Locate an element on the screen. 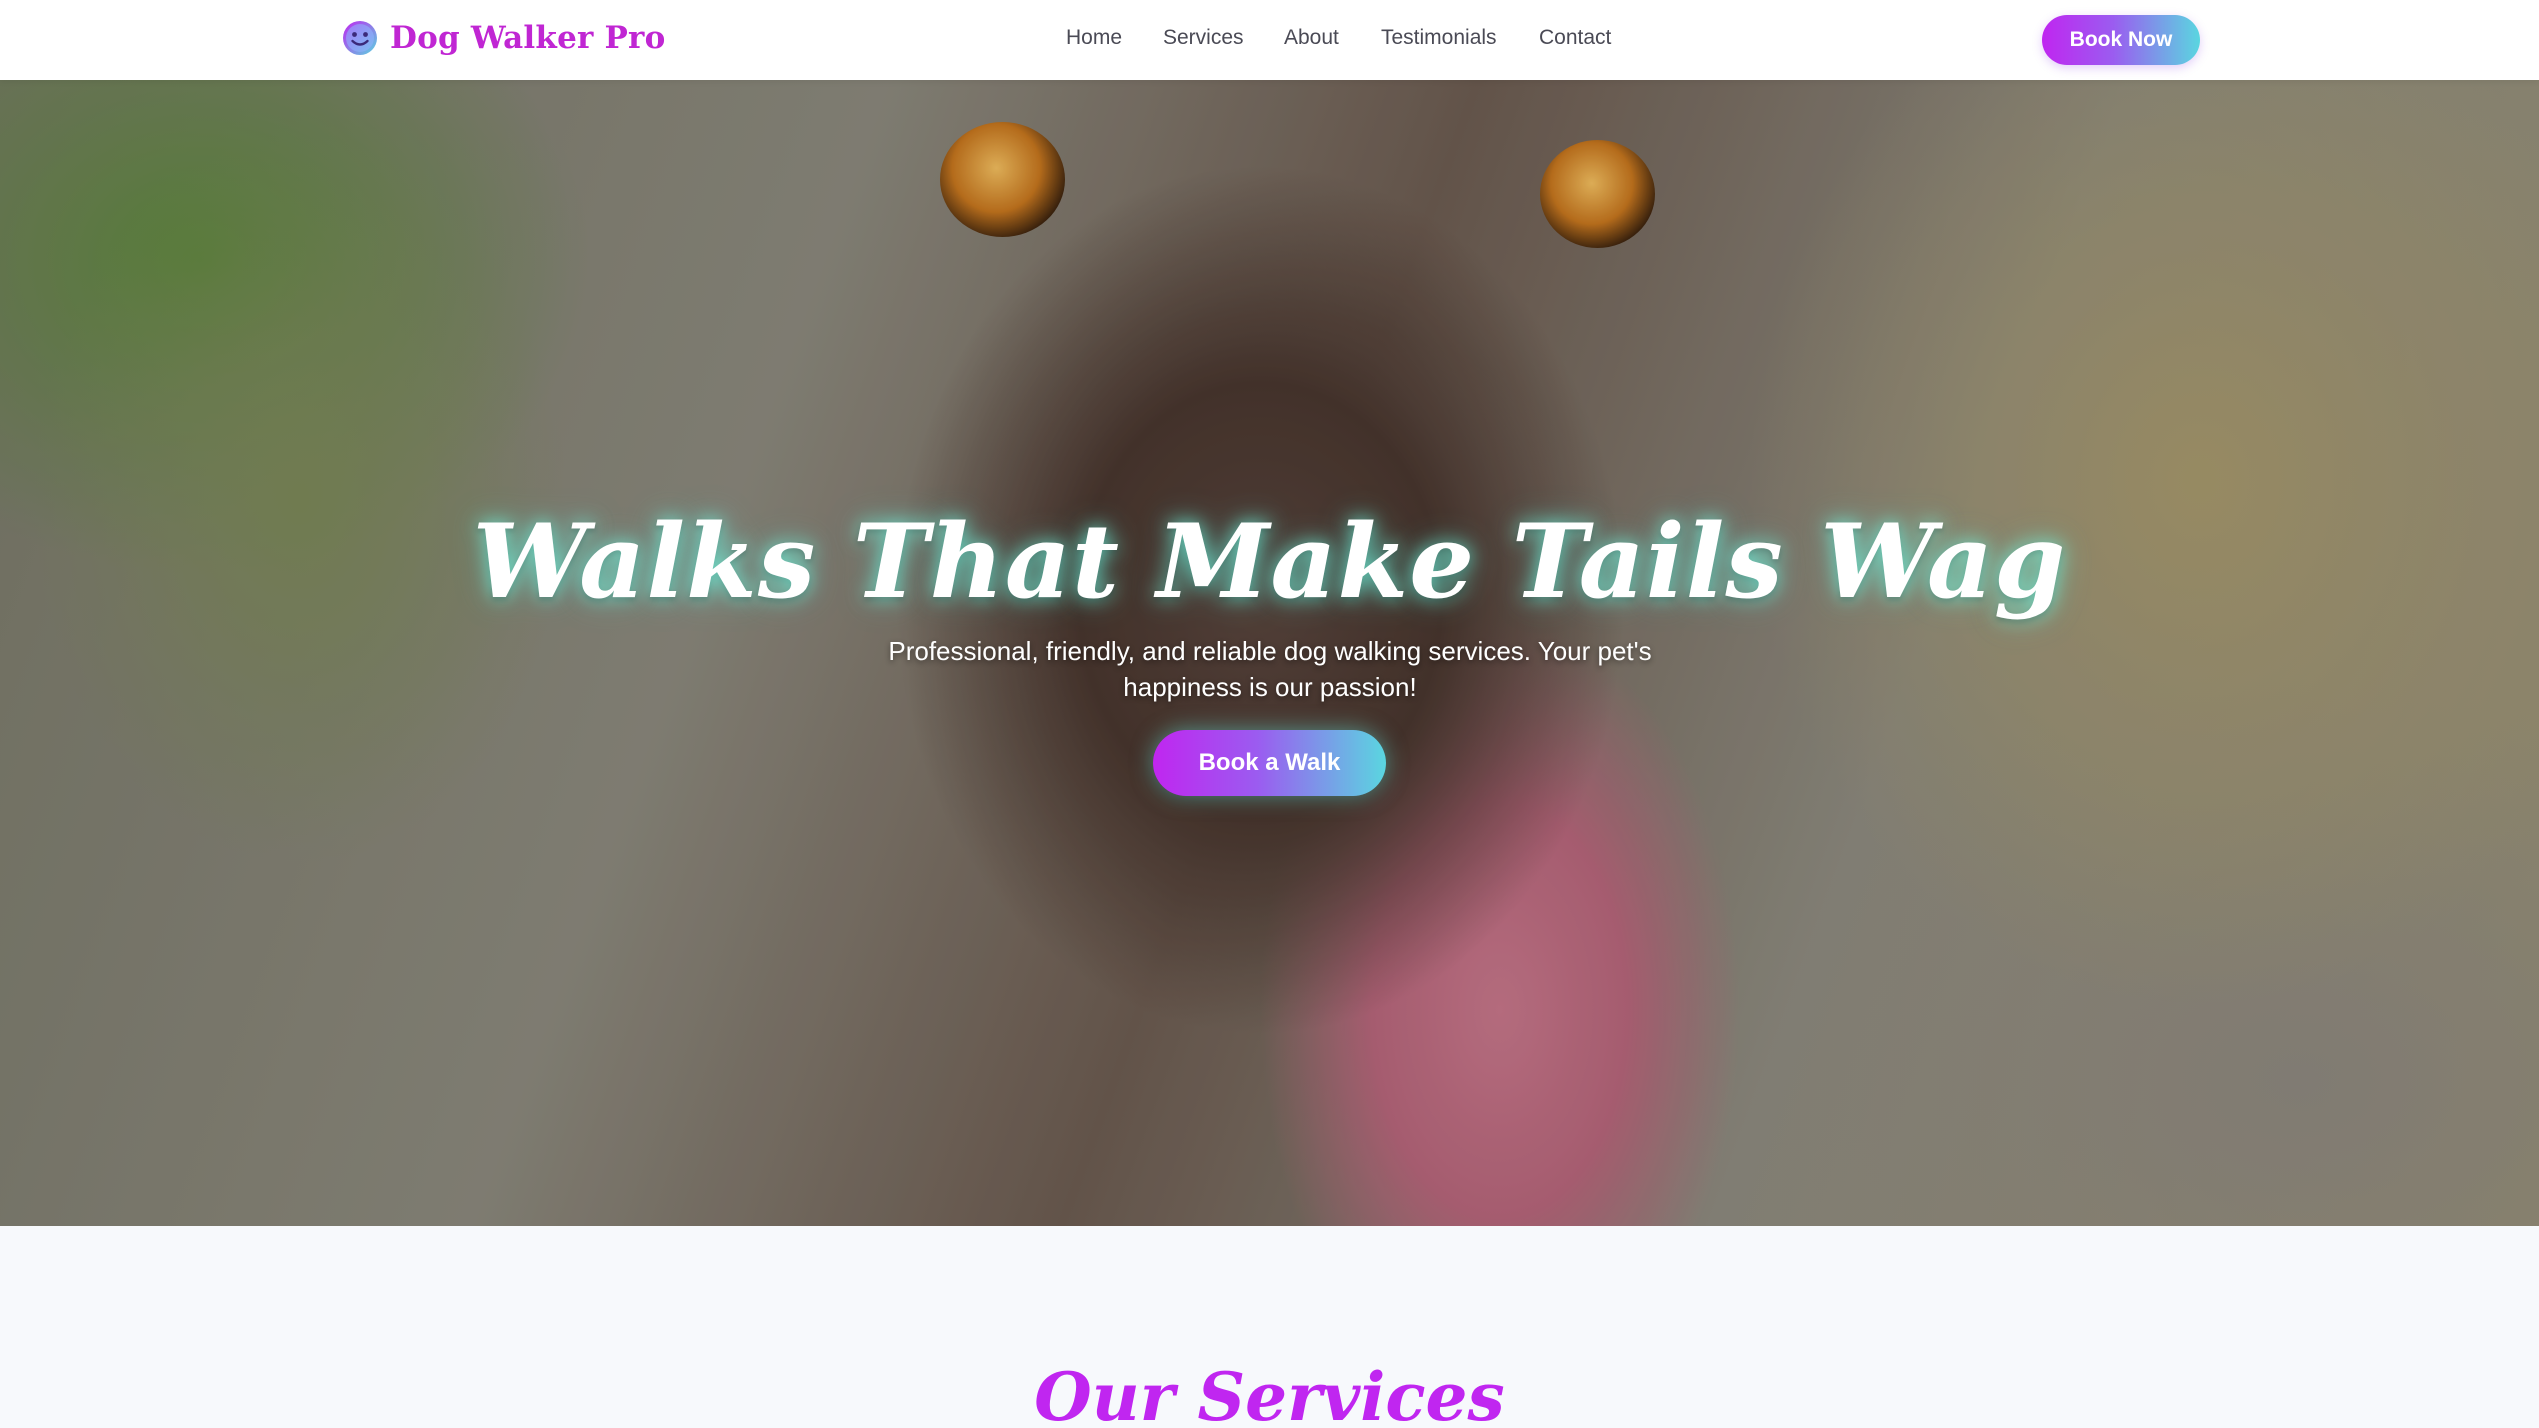  nav-link-testimonials: Testimonials is located at coordinates (1439, 38).